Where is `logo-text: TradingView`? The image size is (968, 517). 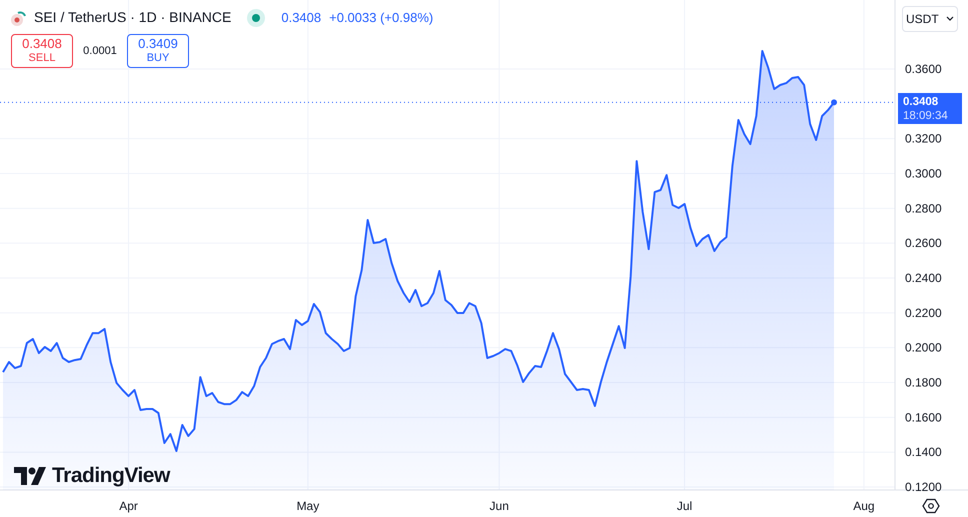 logo-text: TradingView is located at coordinates (111, 476).